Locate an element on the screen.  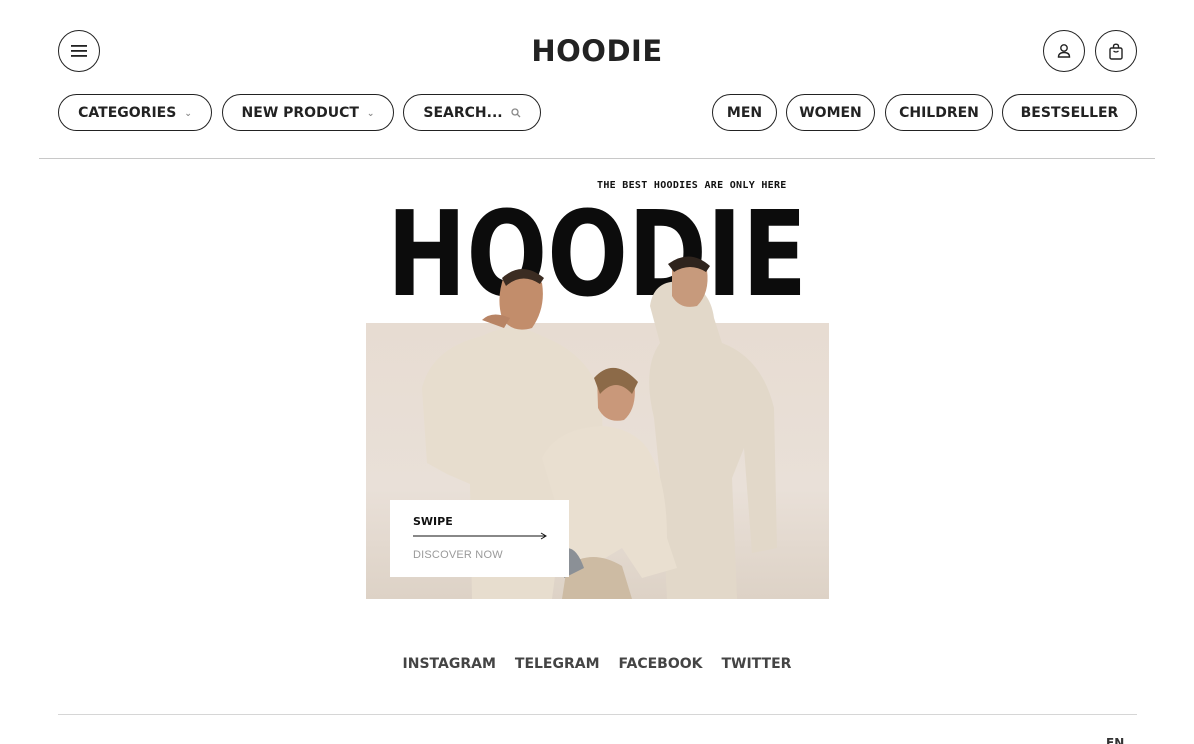
nav-children: CHILDREN is located at coordinates (939, 112).